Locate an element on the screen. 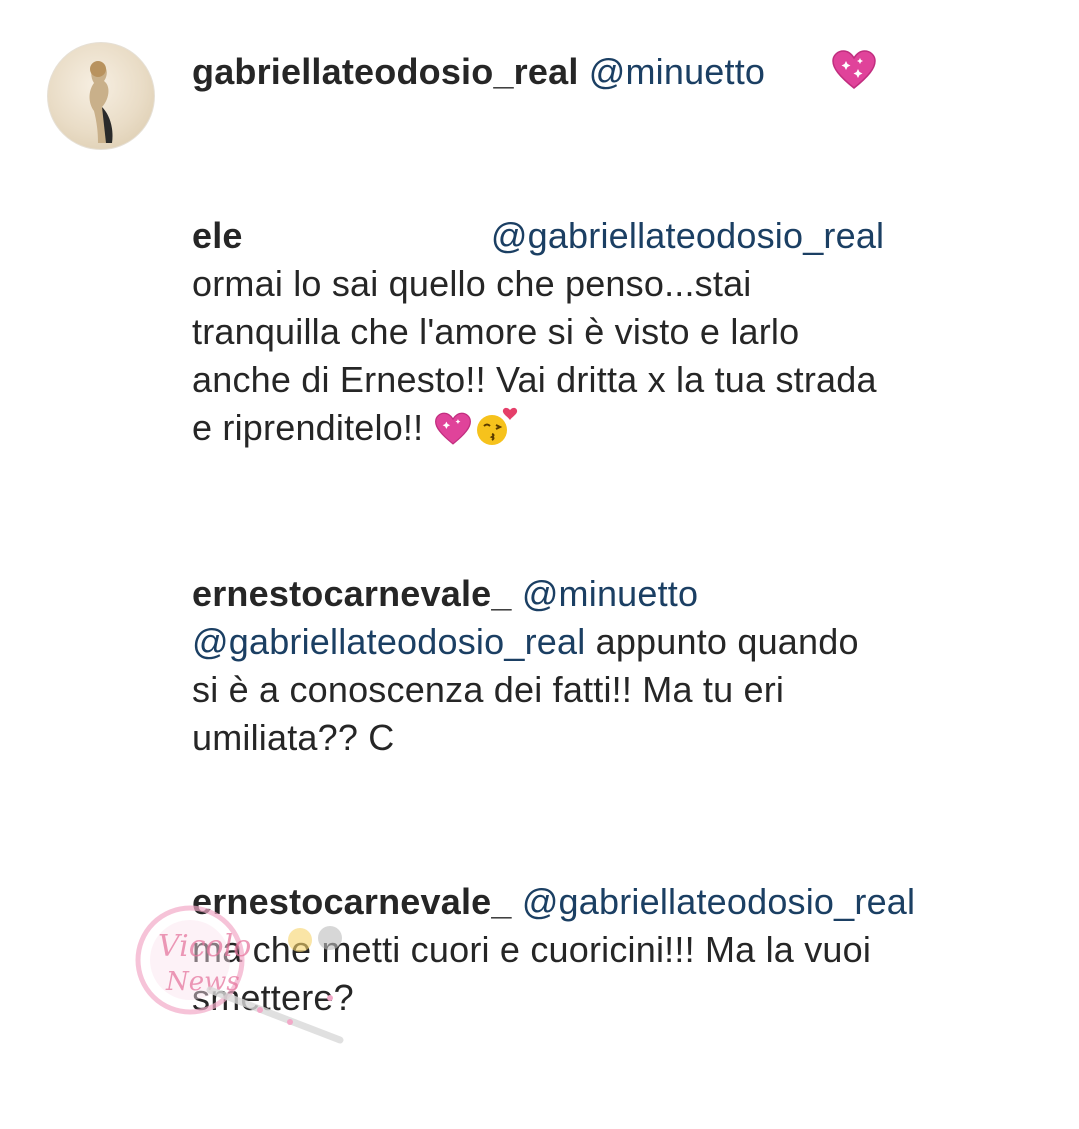 This screenshot has height=1129, width=1079. kiss-face-icon is located at coordinates (495, 432).